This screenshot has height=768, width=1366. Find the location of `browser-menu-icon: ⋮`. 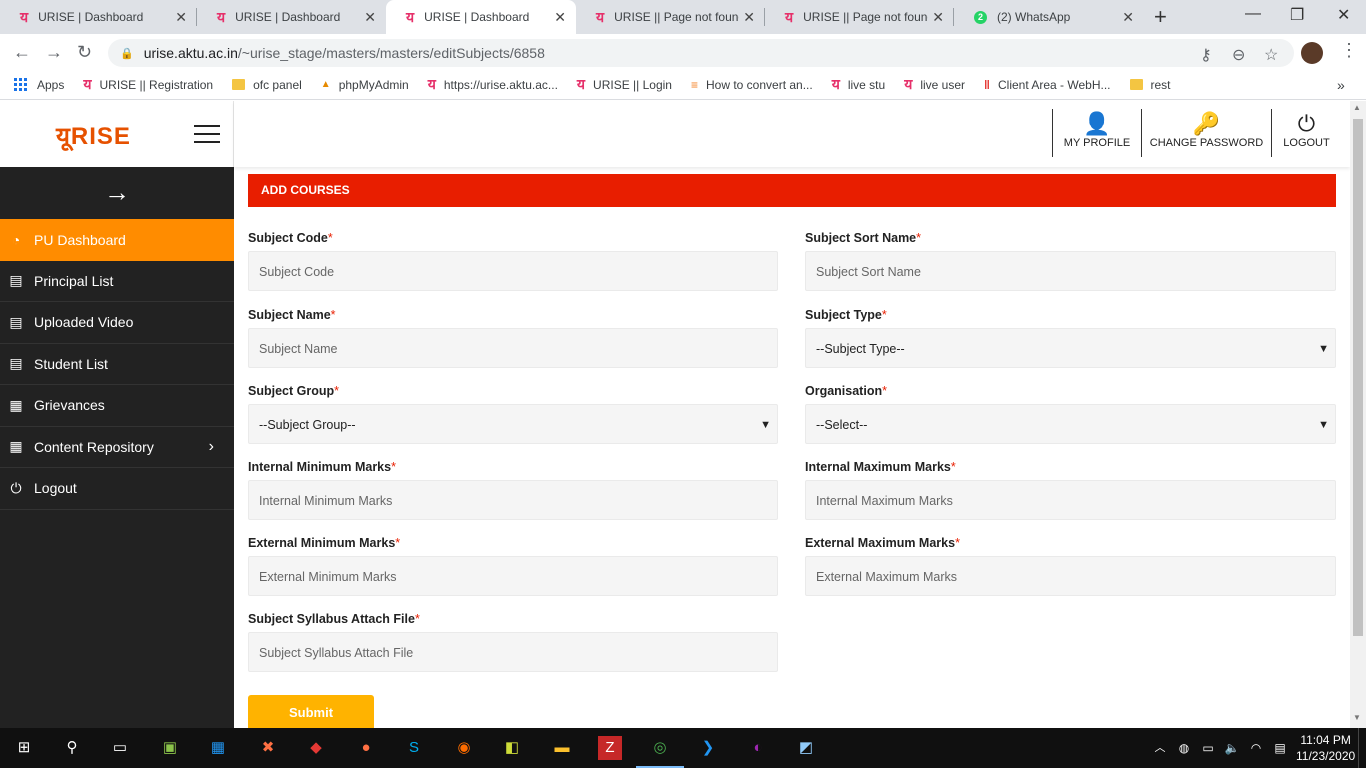

browser-menu-icon: ⋮ is located at coordinates (1349, 50).